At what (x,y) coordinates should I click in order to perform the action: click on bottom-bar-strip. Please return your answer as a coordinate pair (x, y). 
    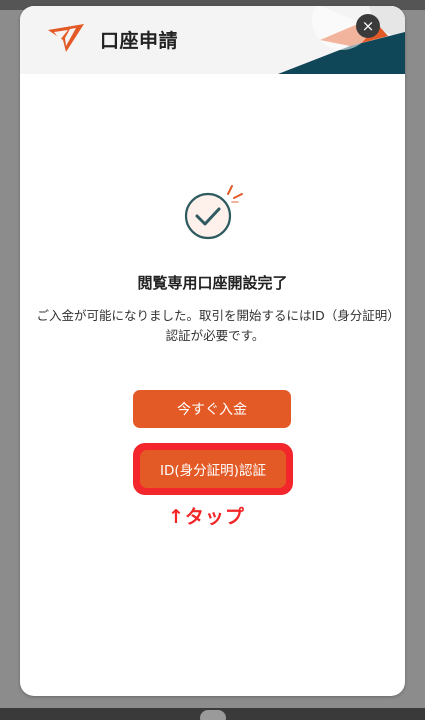
    Looking at the image, I should click on (212, 714).